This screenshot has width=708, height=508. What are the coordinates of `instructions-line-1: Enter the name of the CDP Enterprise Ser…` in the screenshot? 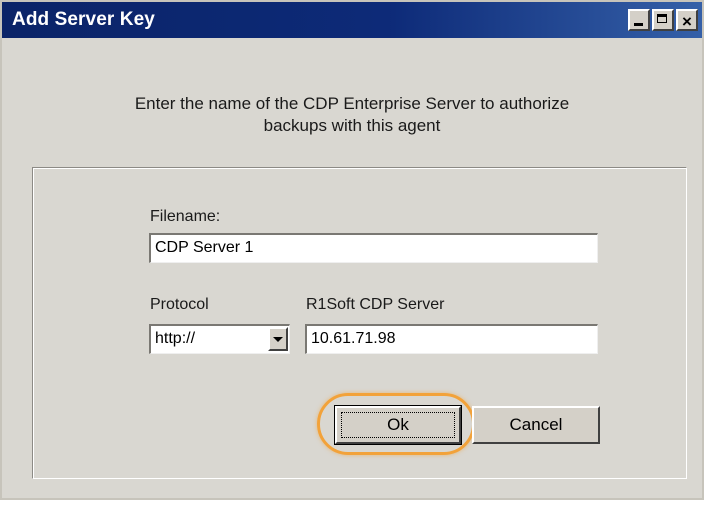 It's located at (352, 103).